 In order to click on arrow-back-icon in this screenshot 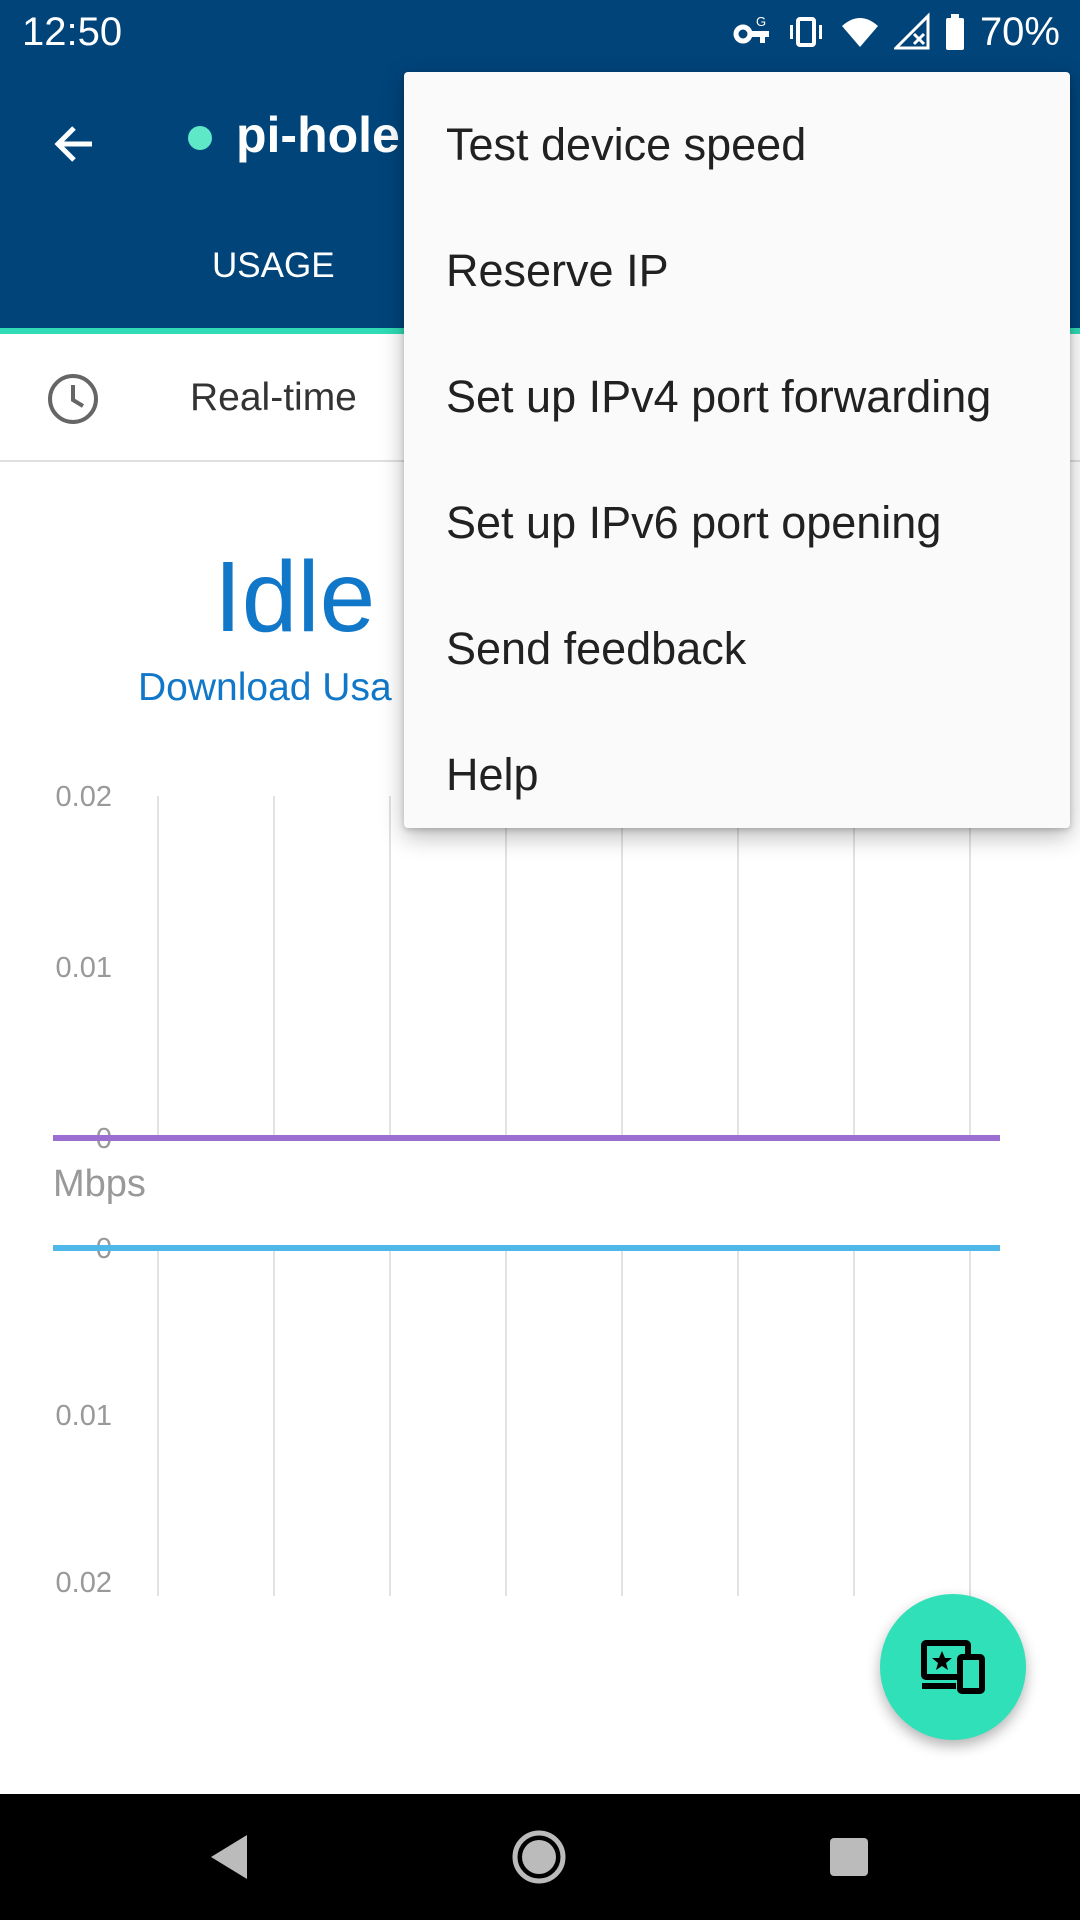, I will do `click(73, 144)`.